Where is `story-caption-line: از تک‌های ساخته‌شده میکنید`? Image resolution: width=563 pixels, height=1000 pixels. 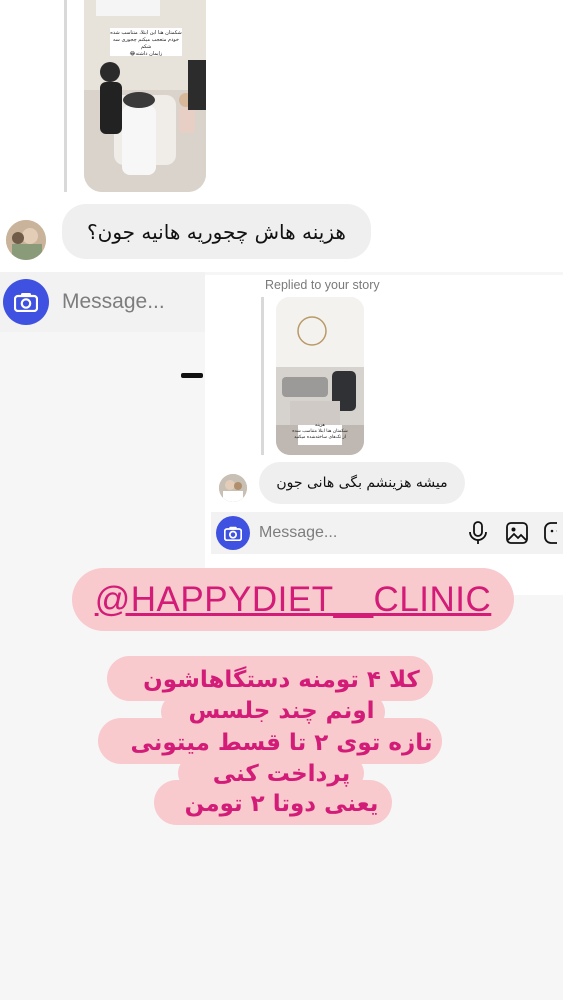
story-caption-line: از تک‌های ساخته‌شده میکنید is located at coordinates (320, 437).